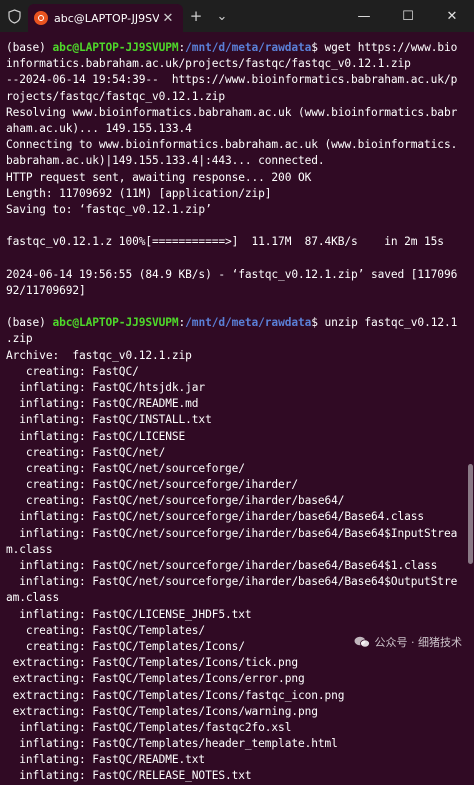 Image resolution: width=474 pixels, height=785 pixels. I want to click on command-wget: wget https://www.bio, so click(391, 47).